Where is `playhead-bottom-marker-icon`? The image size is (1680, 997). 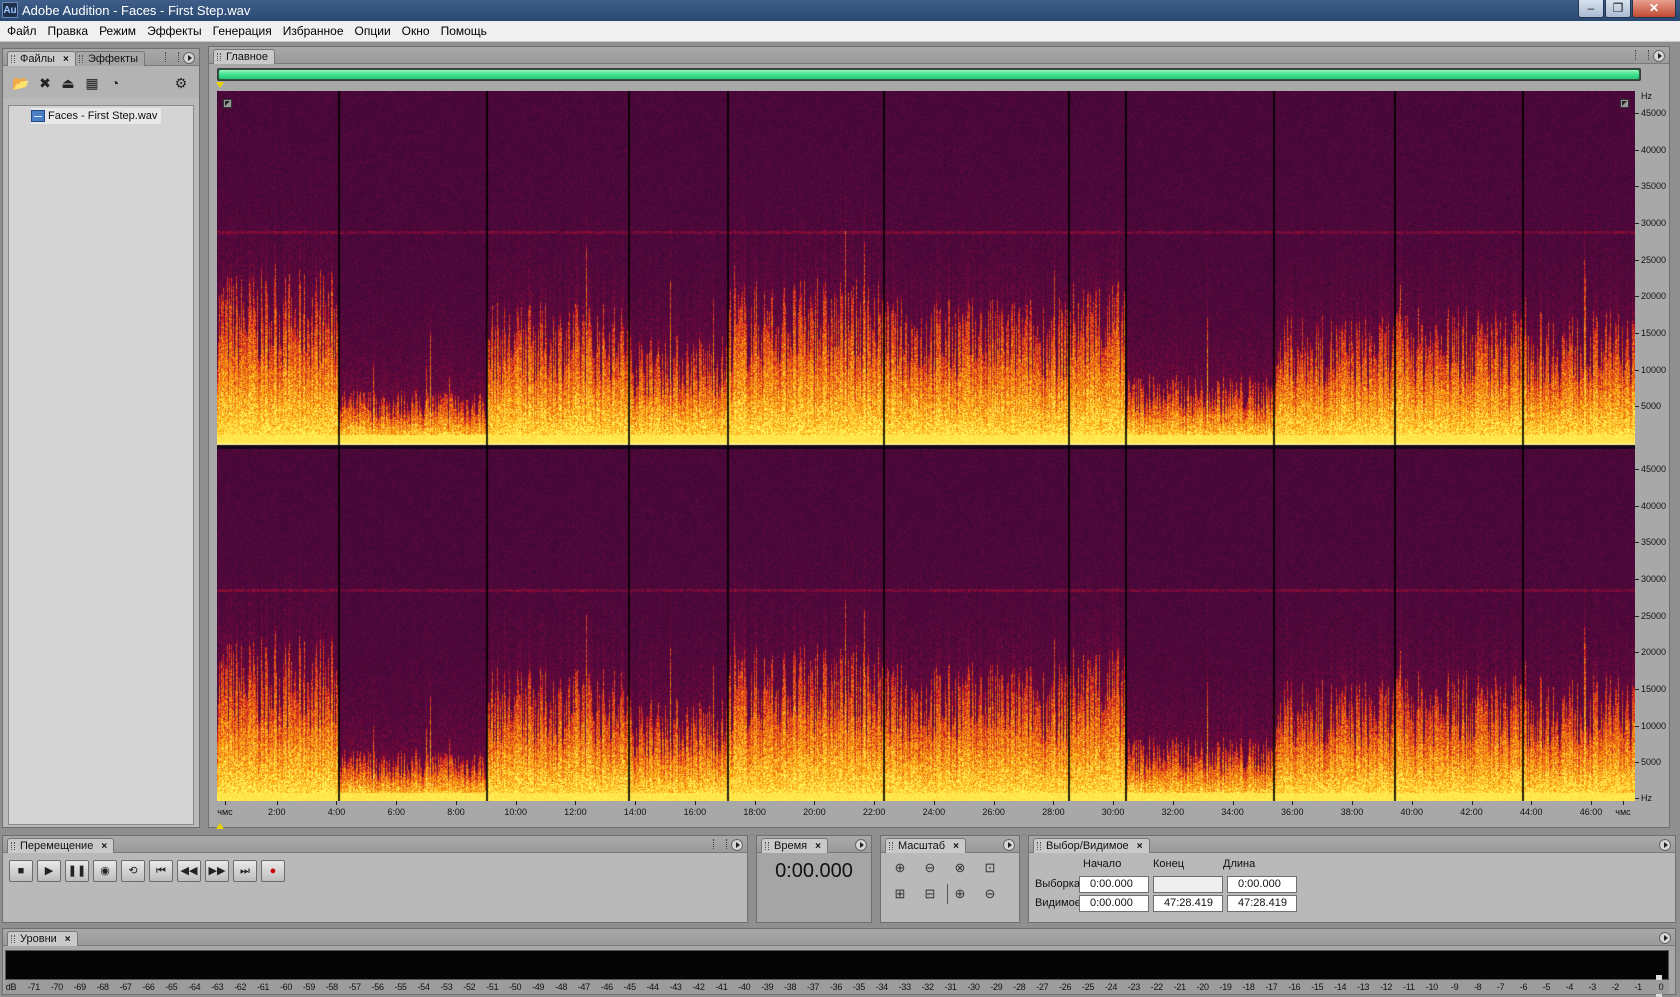
playhead-bottom-marker-icon is located at coordinates (220, 826).